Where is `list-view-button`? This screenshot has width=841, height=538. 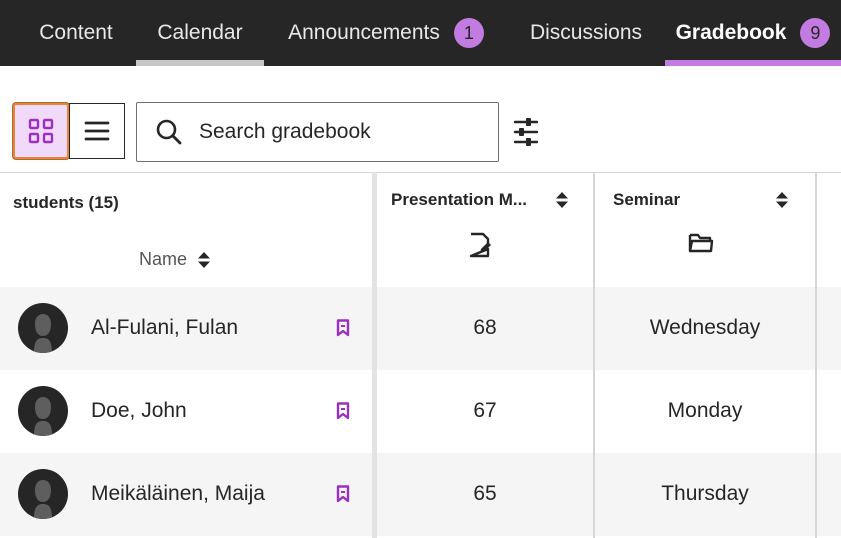
list-view-button is located at coordinates (97, 131).